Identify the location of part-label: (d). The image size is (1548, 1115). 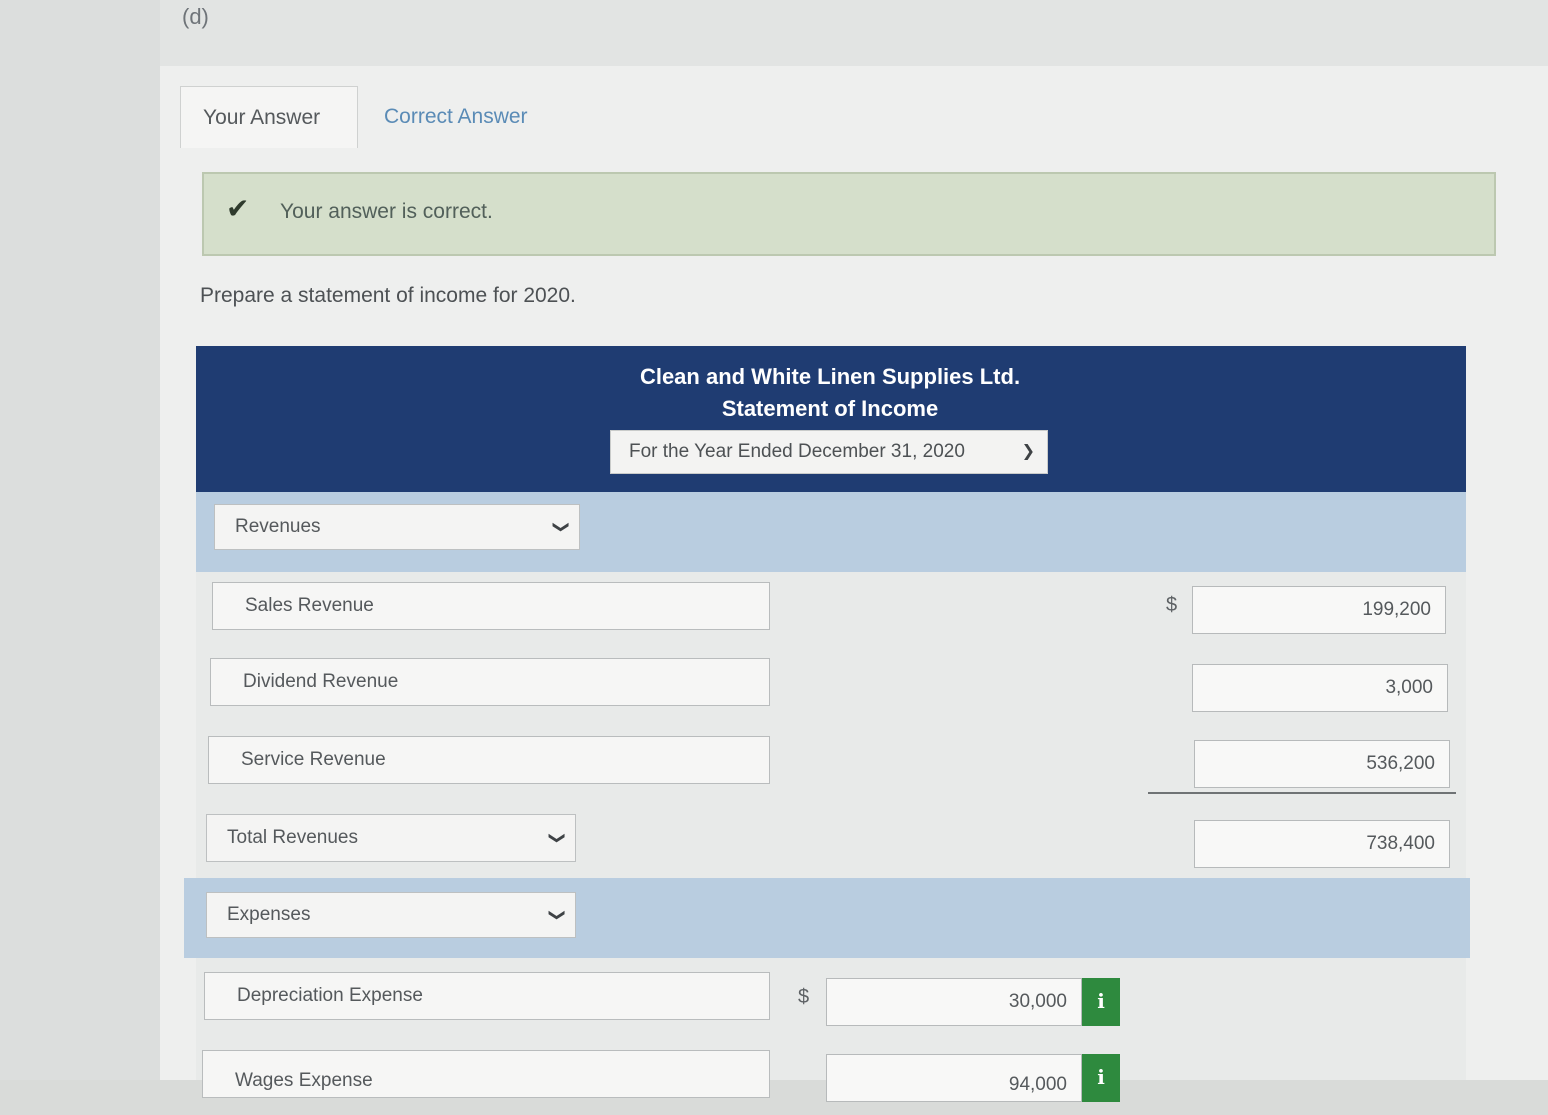
(195, 16).